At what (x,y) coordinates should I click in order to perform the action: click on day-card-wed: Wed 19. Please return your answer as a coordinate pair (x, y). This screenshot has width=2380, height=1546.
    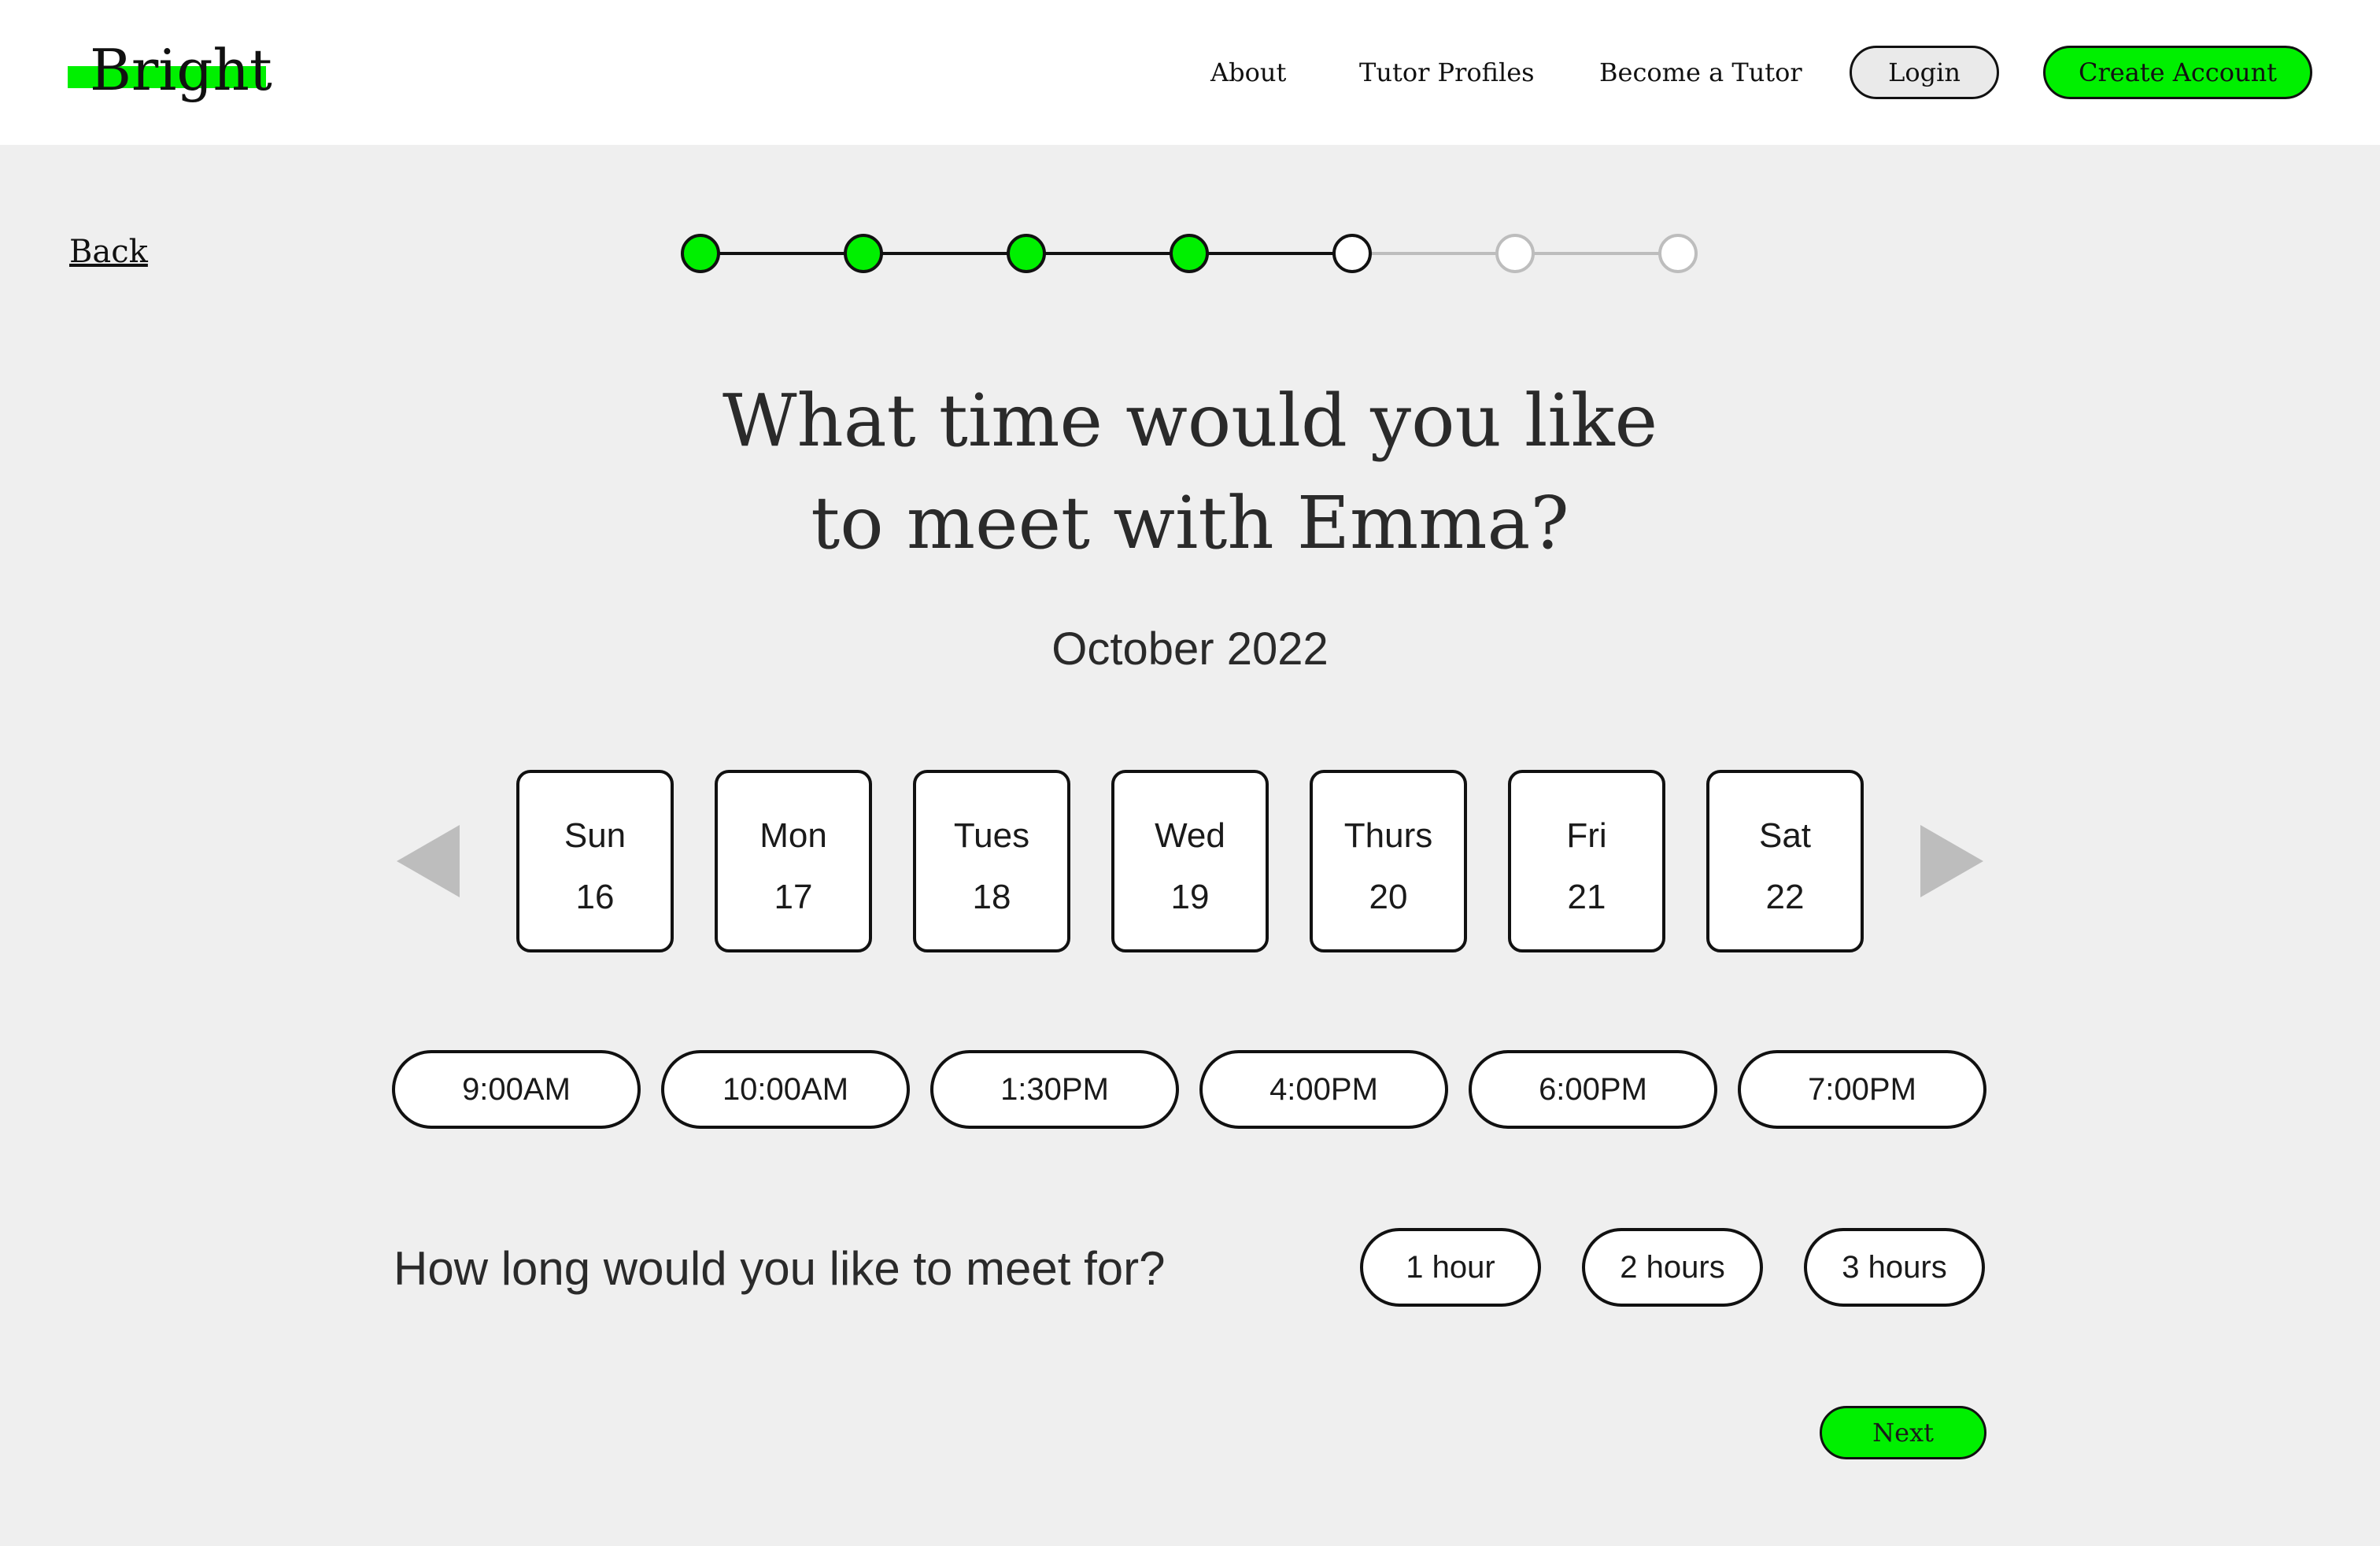
    Looking at the image, I should click on (1190, 861).